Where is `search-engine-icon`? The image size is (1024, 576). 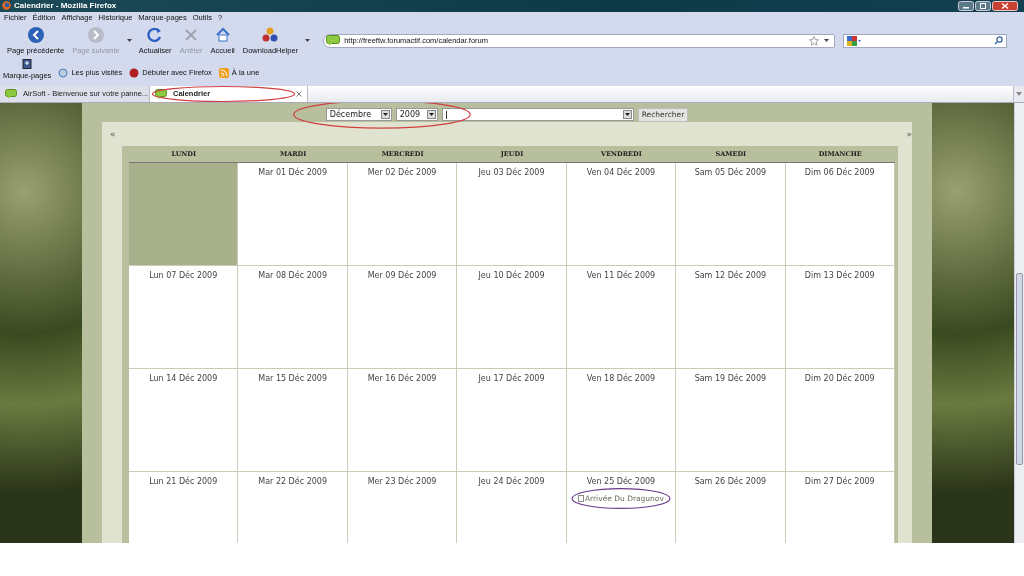 search-engine-icon is located at coordinates (854, 40).